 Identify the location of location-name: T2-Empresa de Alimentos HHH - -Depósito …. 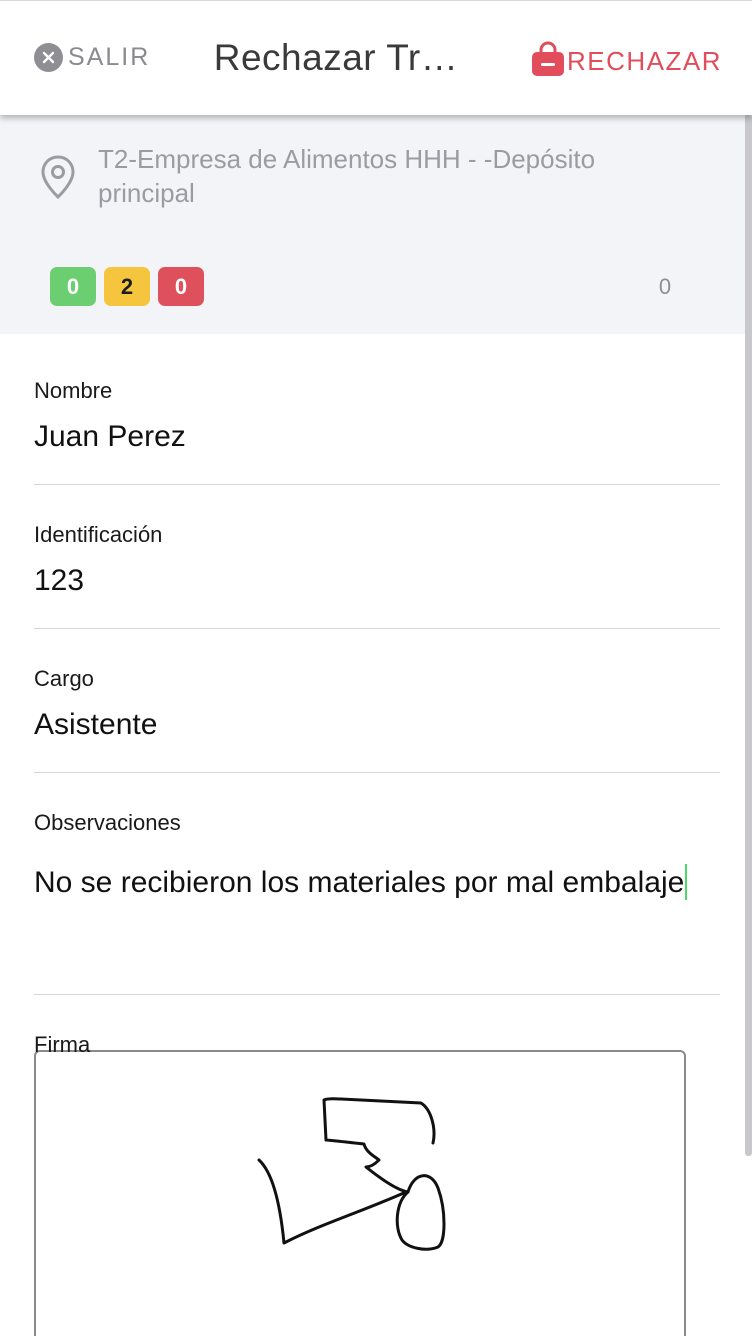
(347, 176).